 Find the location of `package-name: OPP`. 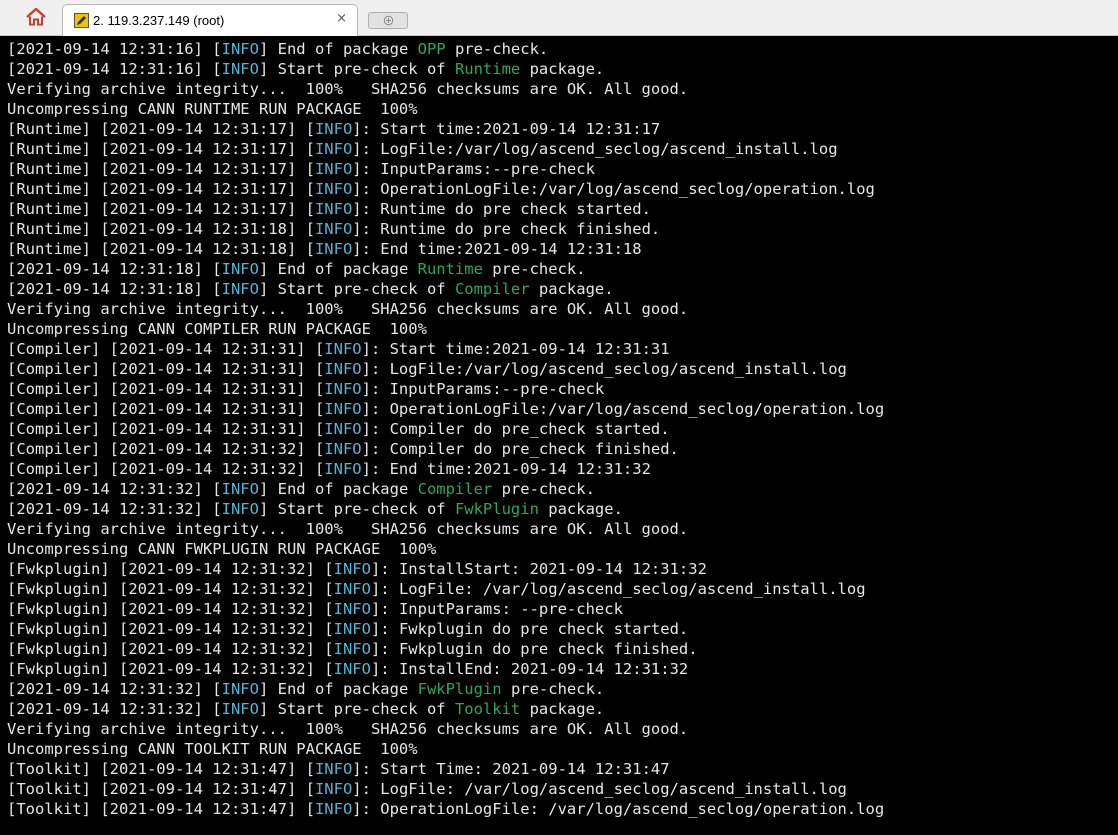

package-name: OPP is located at coordinates (431, 49).